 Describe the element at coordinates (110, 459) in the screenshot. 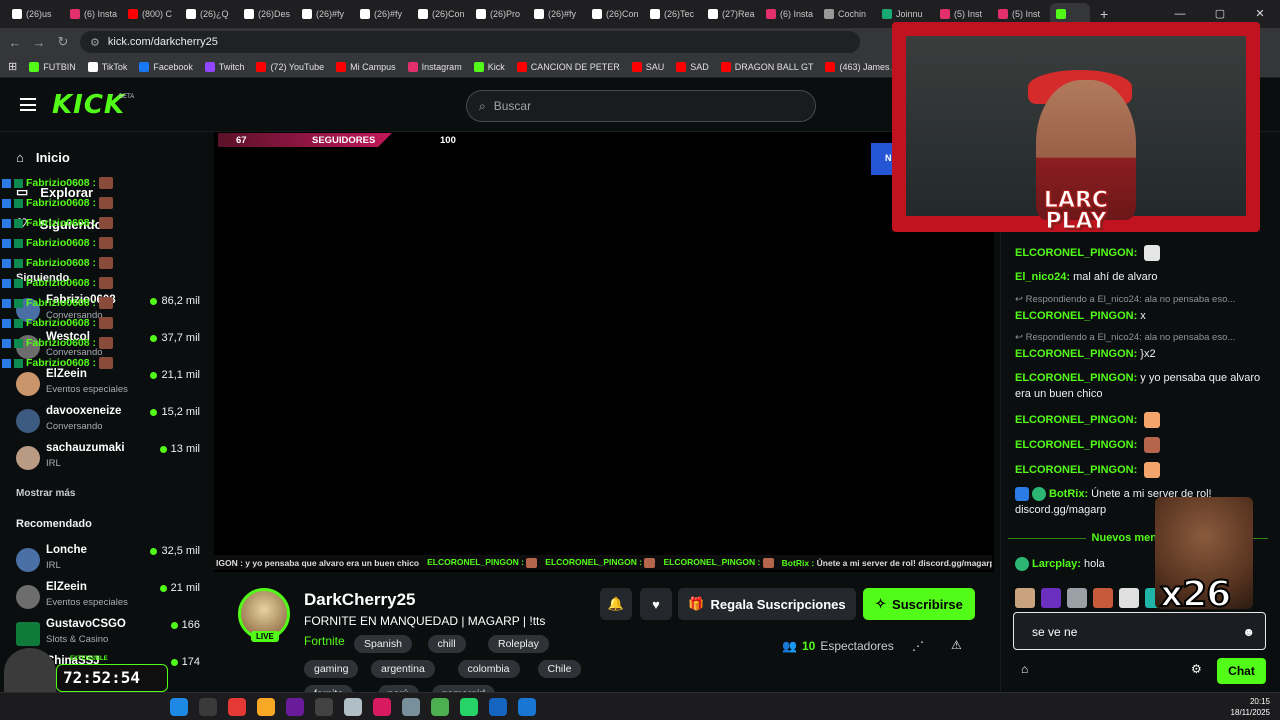

I see `sidebar-channel-item: sachauzumaki IRL 13 mil` at that location.